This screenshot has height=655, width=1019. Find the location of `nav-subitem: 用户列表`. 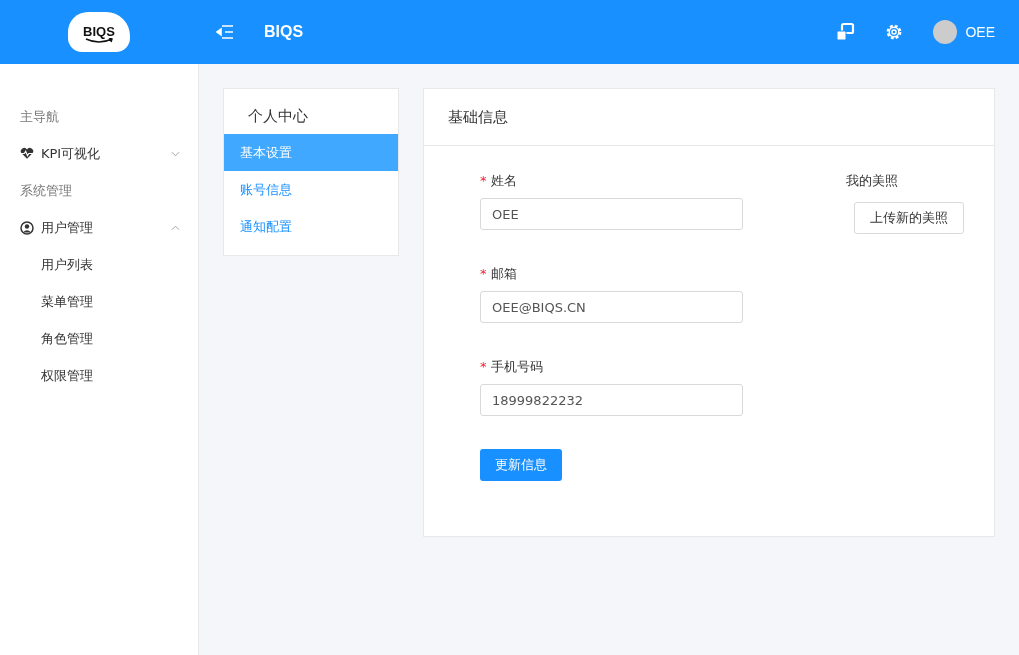

nav-subitem: 用户列表 is located at coordinates (99, 264).